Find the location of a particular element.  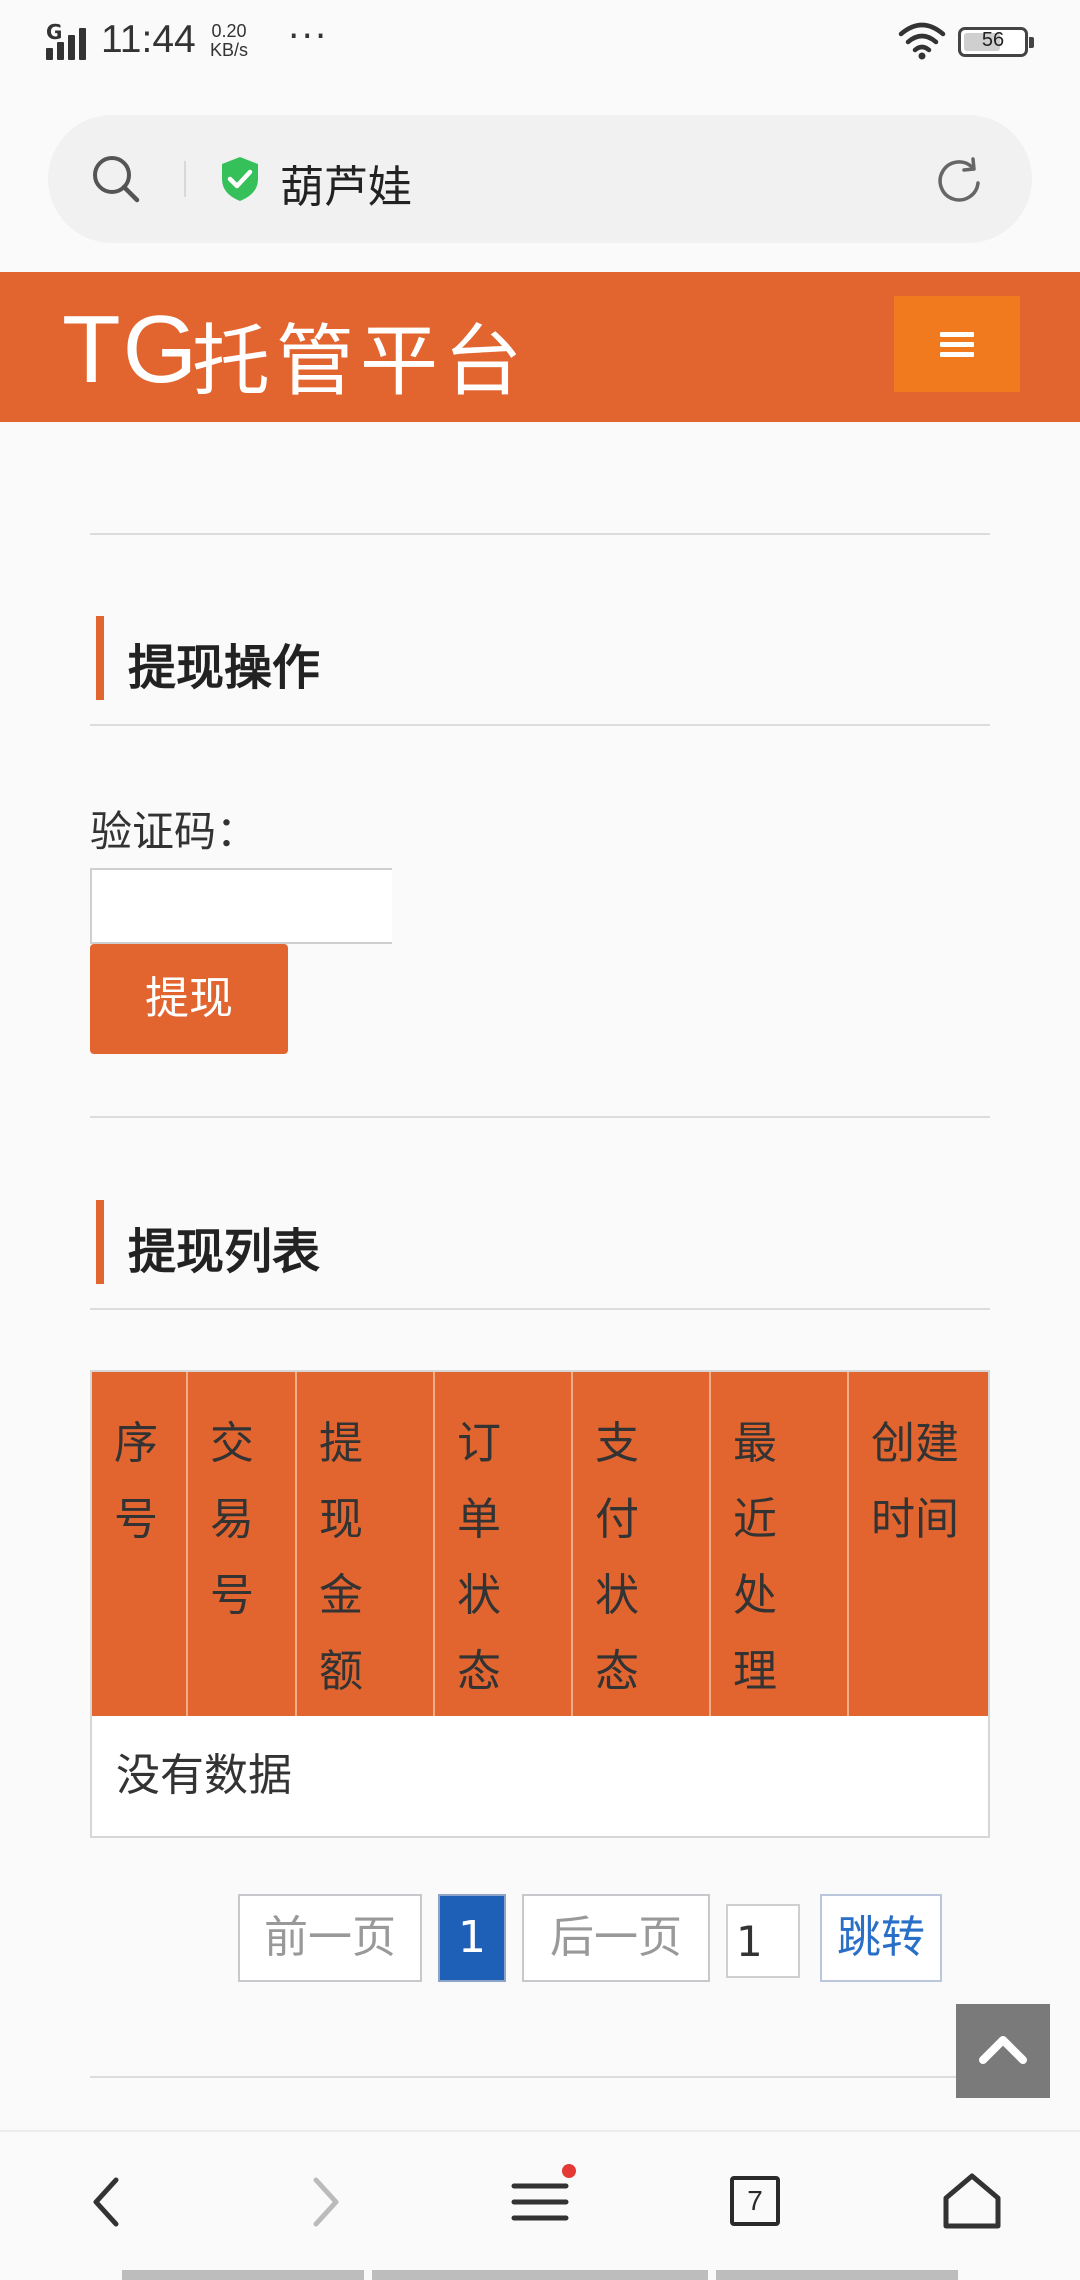

secure-shield-icon is located at coordinates (240, 179).